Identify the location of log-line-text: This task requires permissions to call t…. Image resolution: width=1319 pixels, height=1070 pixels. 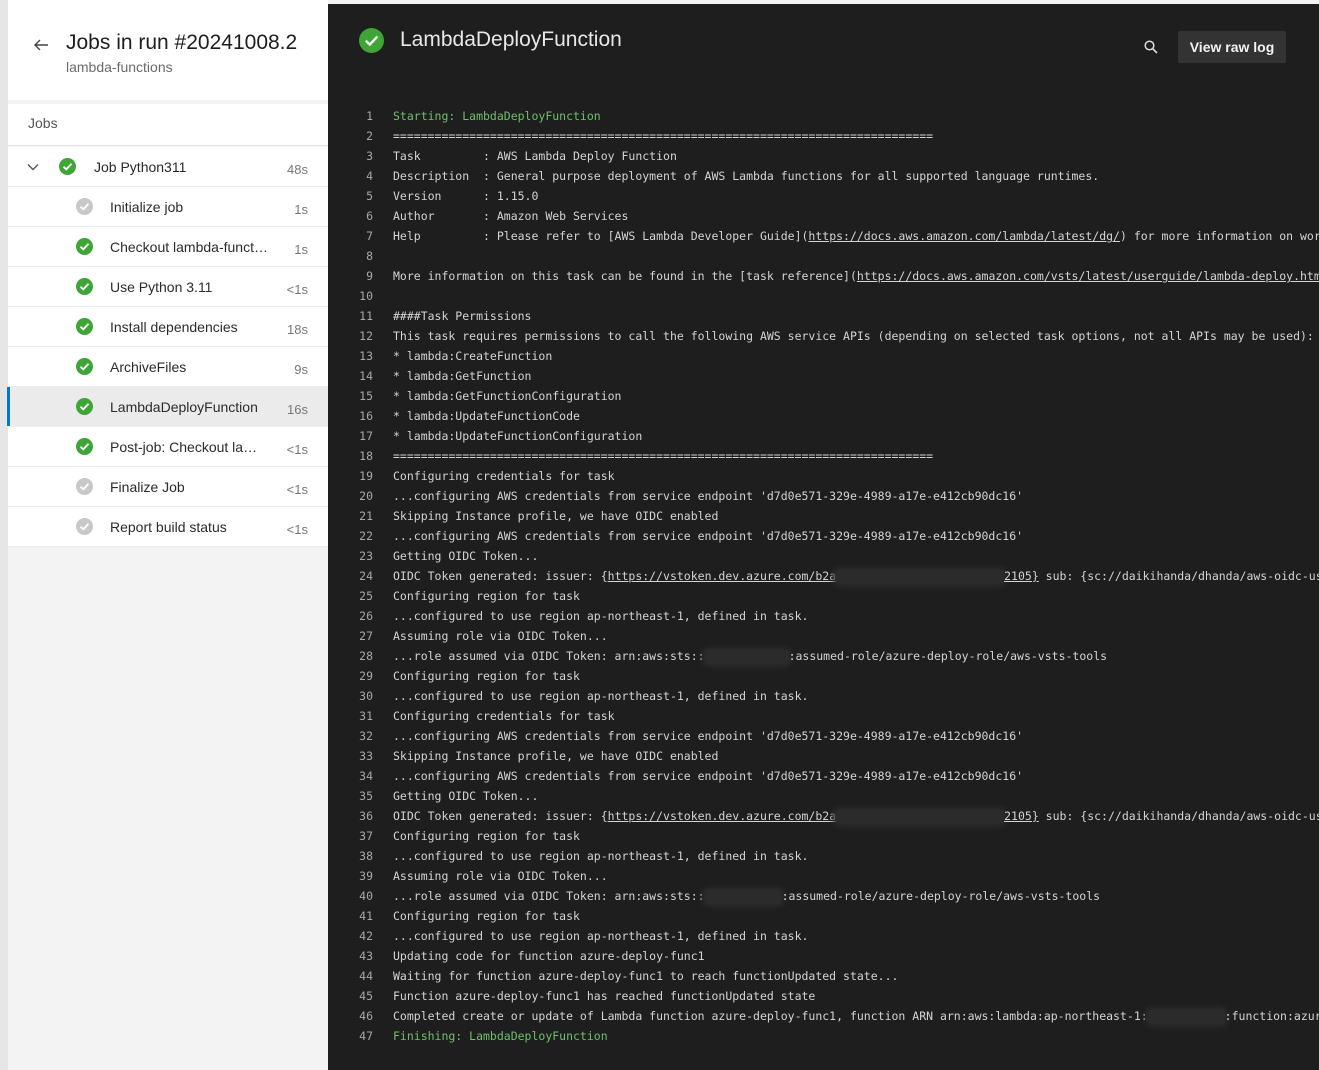
(853, 336).